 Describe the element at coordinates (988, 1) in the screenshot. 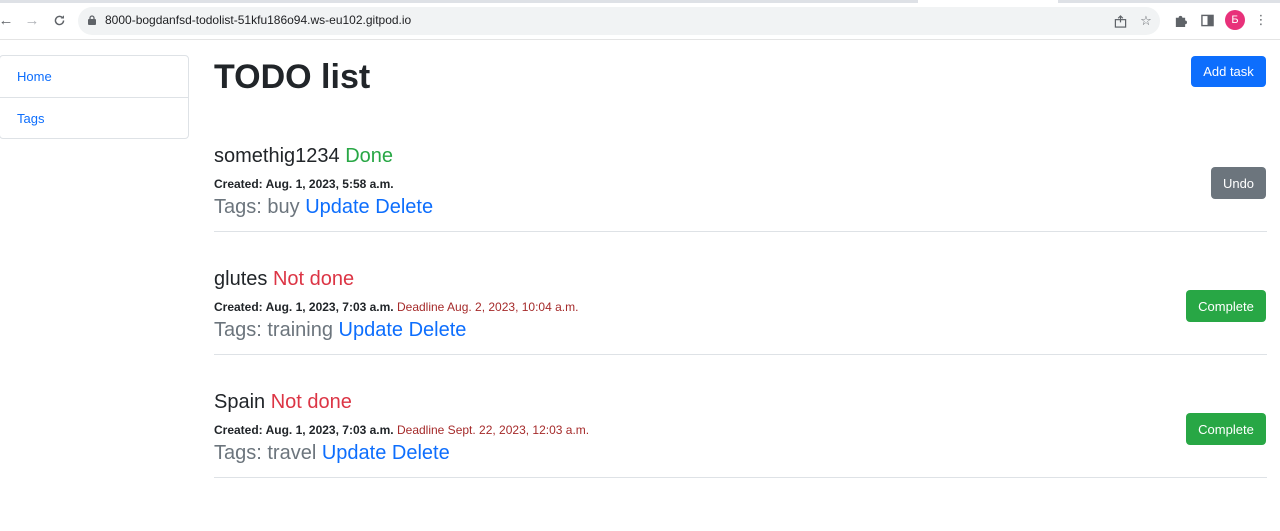

I see `active-tab` at that location.